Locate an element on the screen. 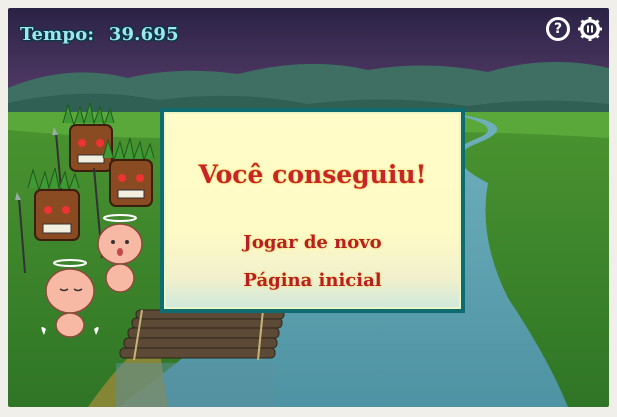 This screenshot has width=617, height=417. help-icon: ? is located at coordinates (558, 29).